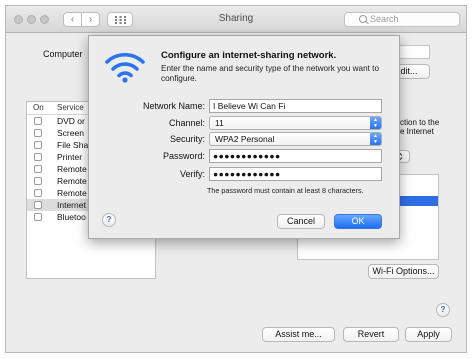  I want to click on service-name: Printer, so click(70, 157).